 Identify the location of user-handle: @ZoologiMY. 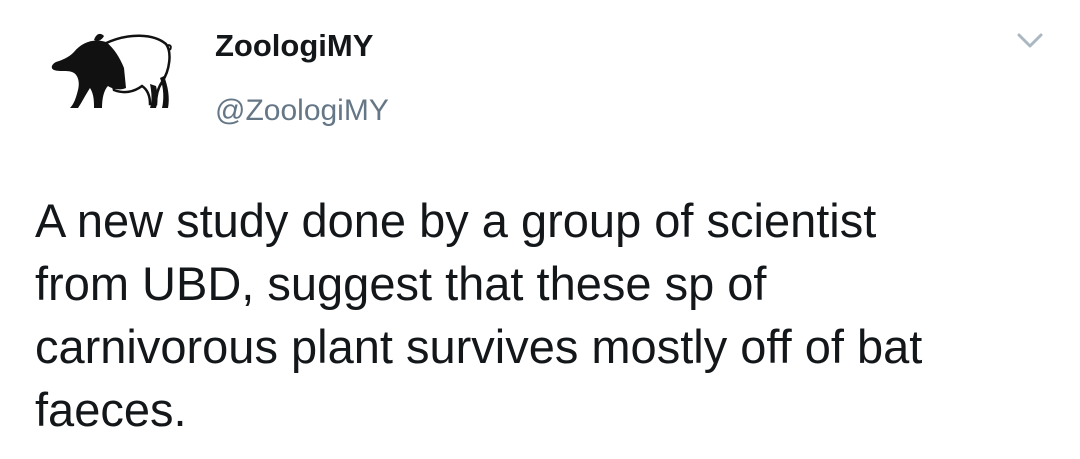
(302, 111).